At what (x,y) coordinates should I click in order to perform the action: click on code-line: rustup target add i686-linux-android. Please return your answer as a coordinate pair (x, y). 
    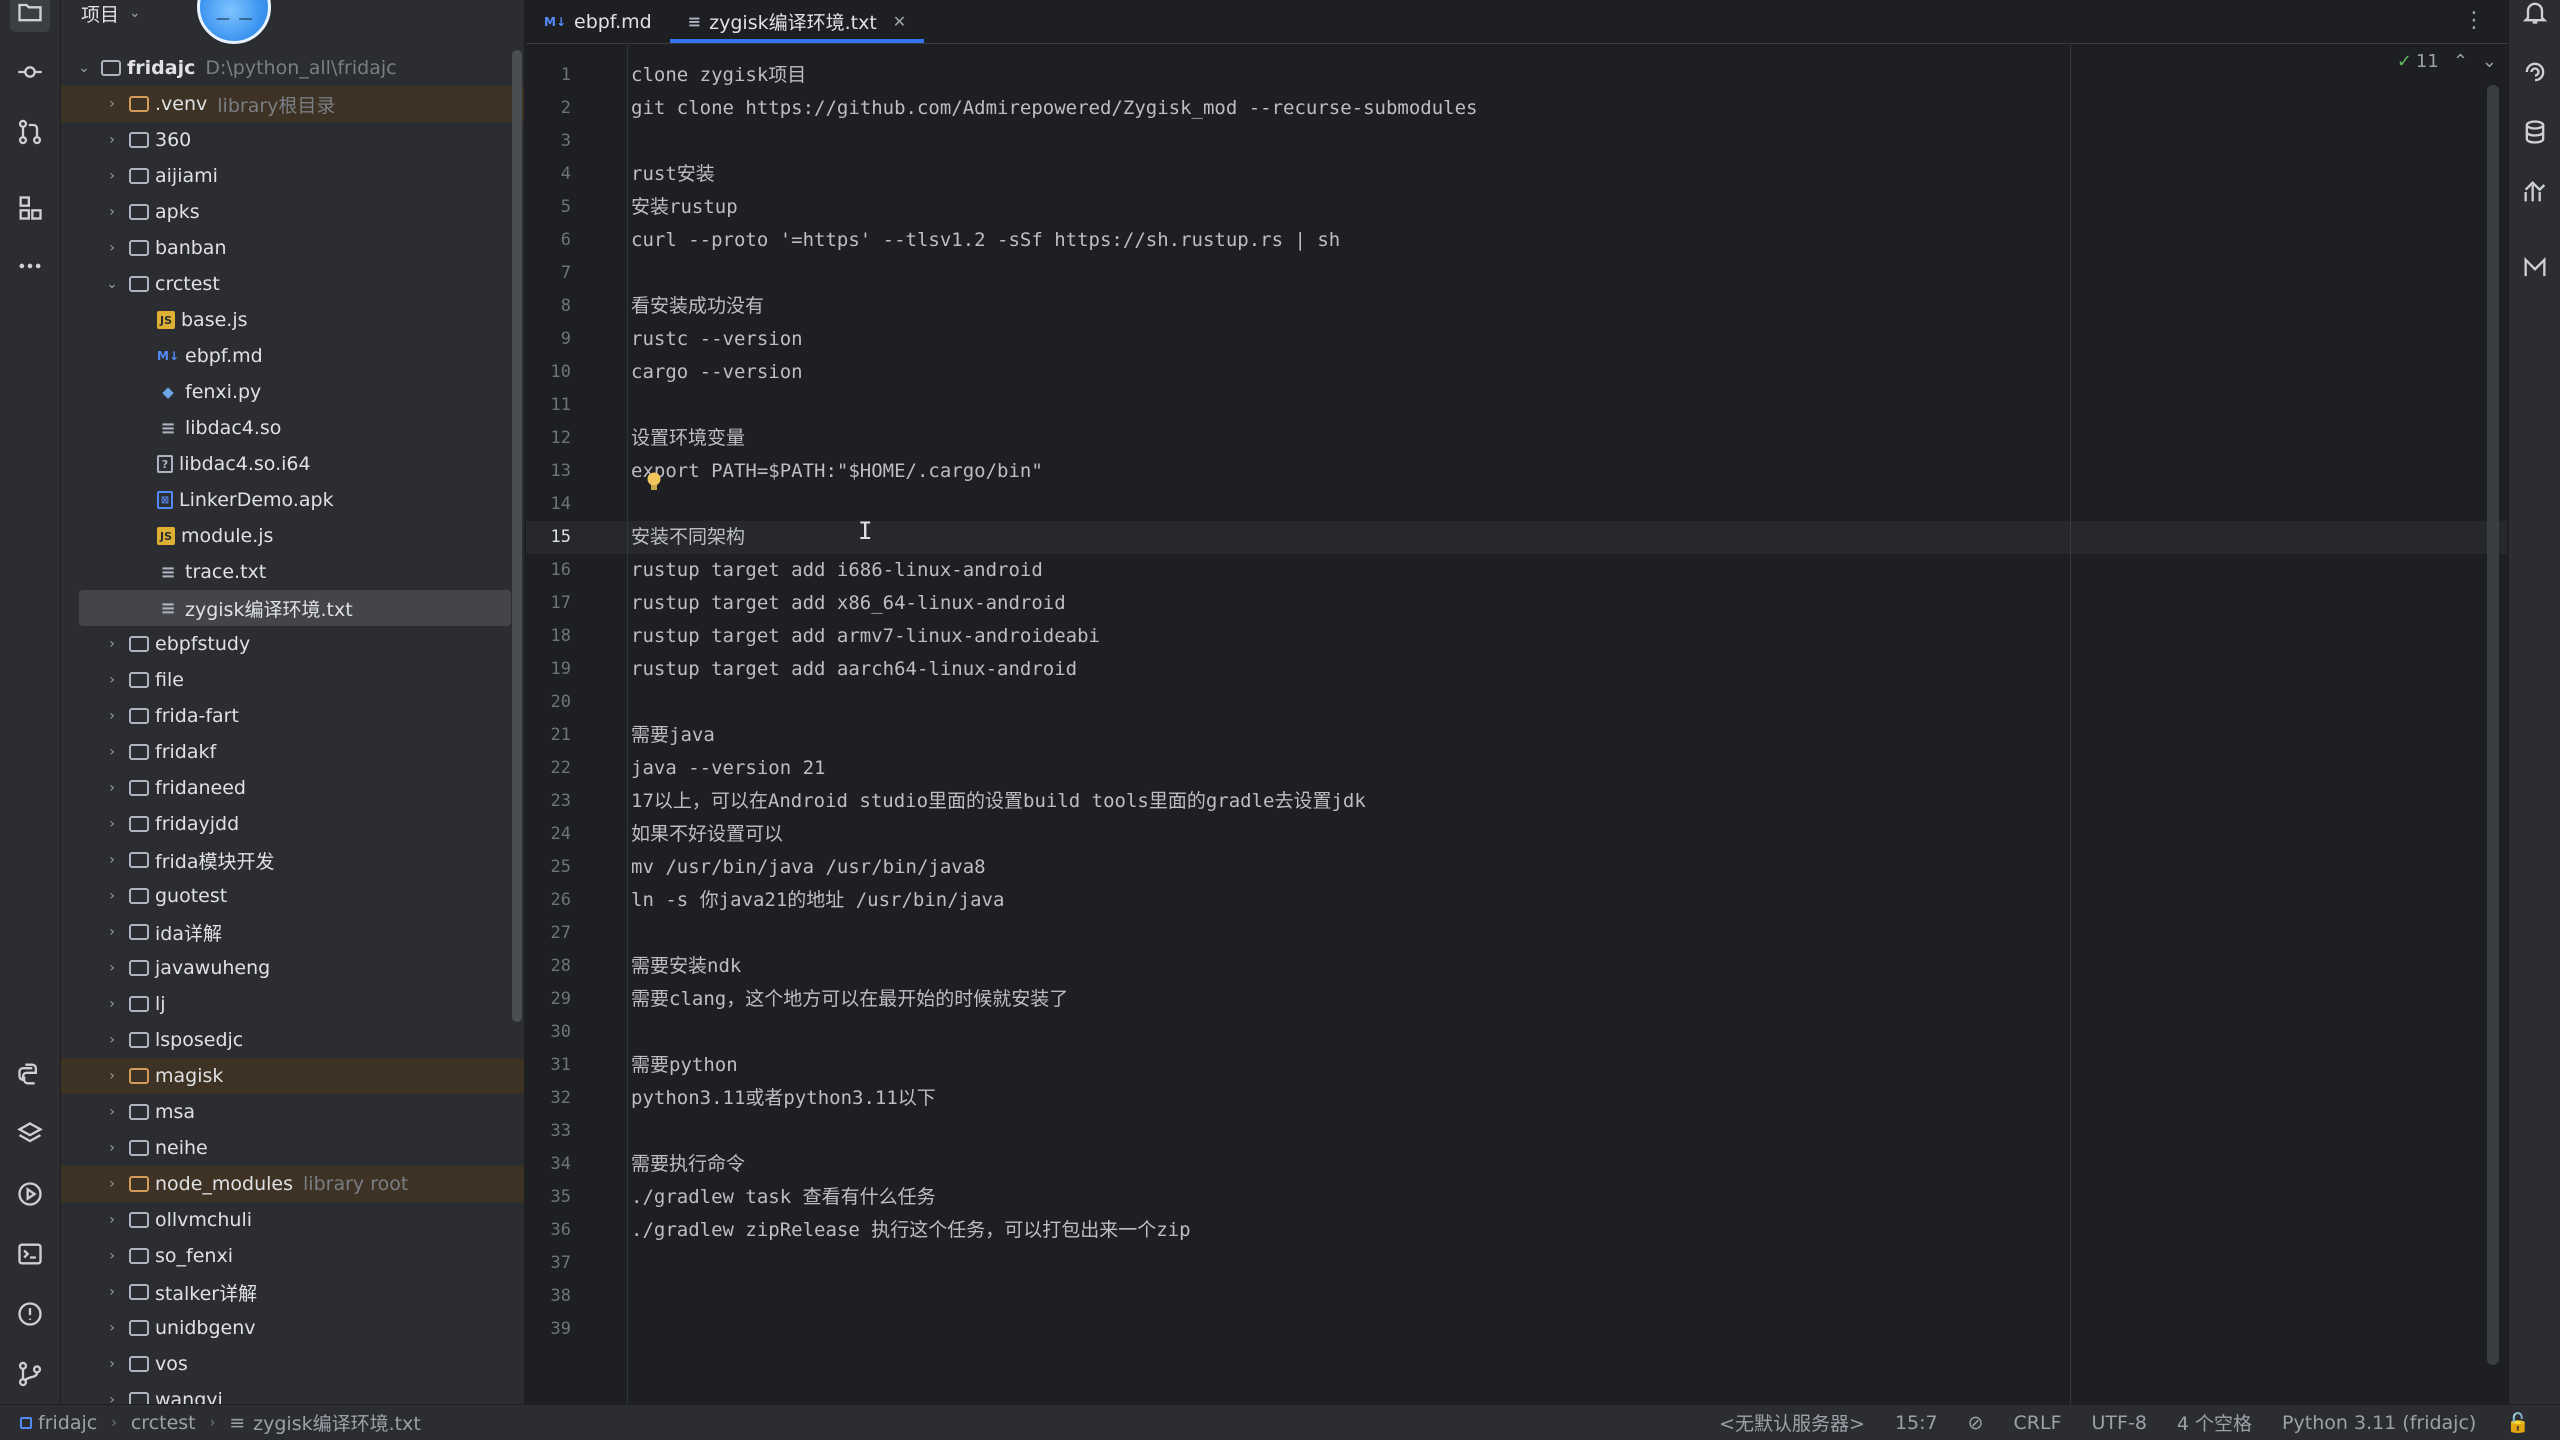
    Looking at the image, I should click on (837, 570).